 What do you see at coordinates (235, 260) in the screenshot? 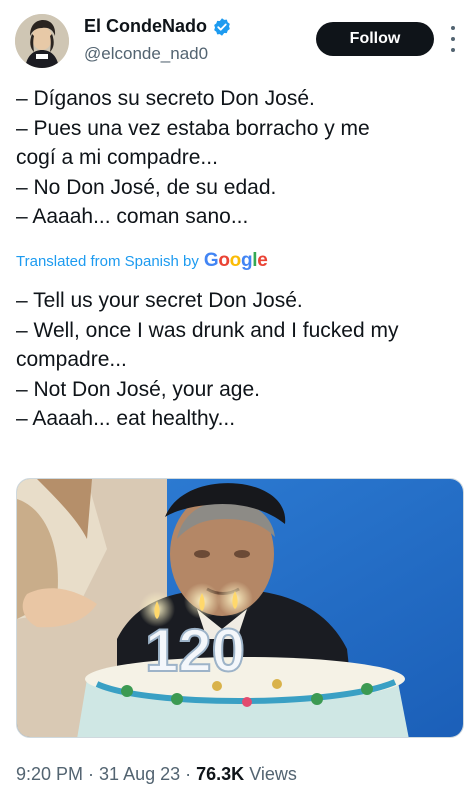
I see `google-logo: Google` at bounding box center [235, 260].